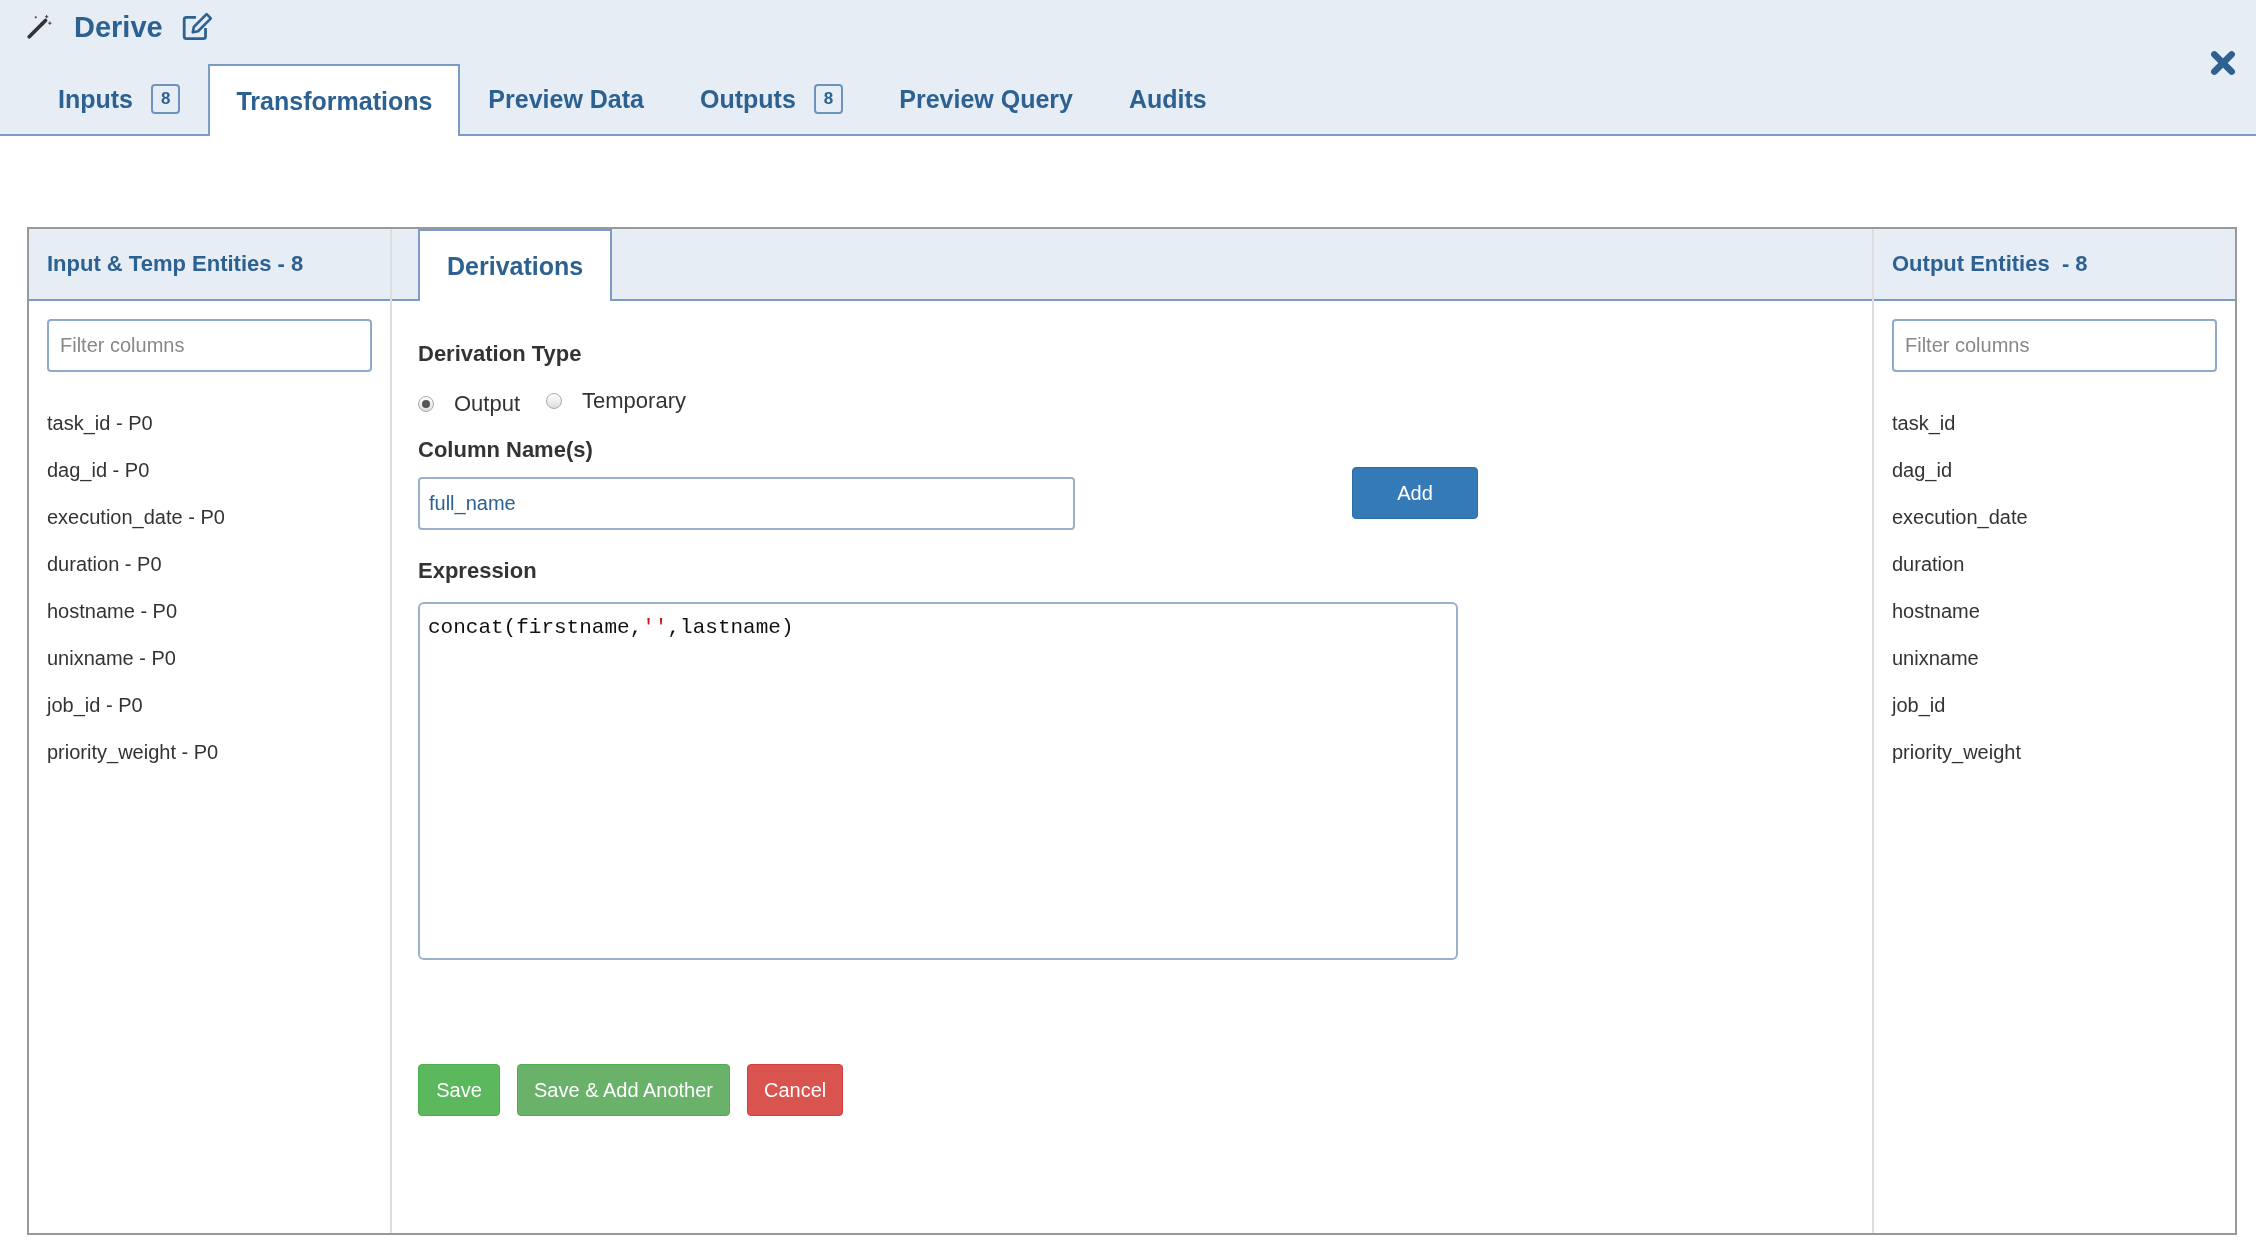 Image resolution: width=2256 pixels, height=1248 pixels. I want to click on column-item: dag_id - P0, so click(209, 470).